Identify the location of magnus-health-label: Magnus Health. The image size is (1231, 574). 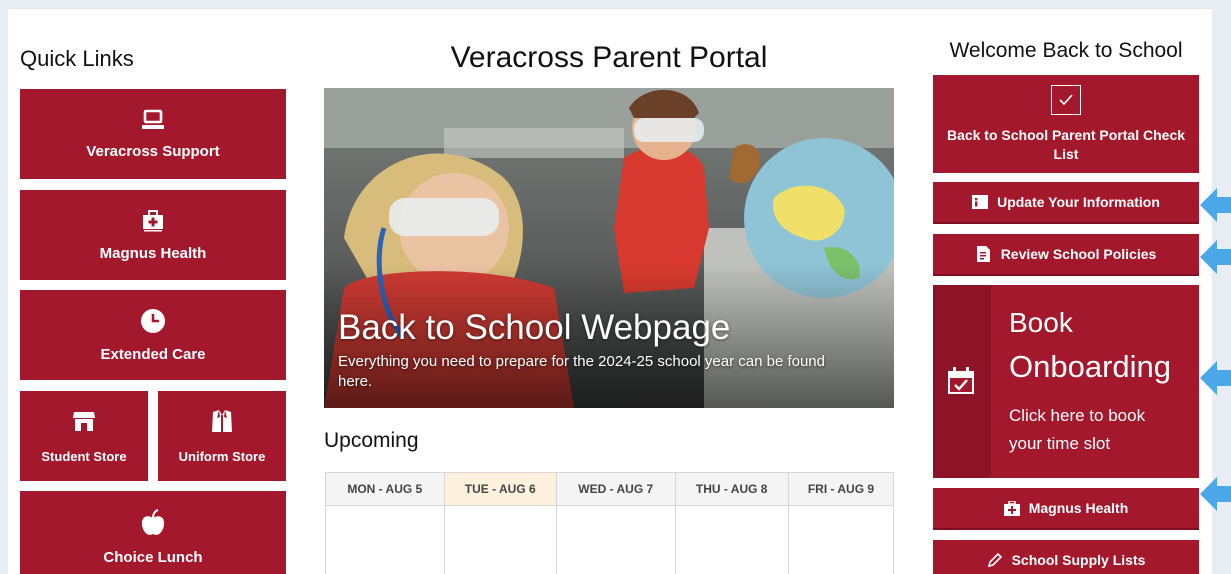
(153, 253).